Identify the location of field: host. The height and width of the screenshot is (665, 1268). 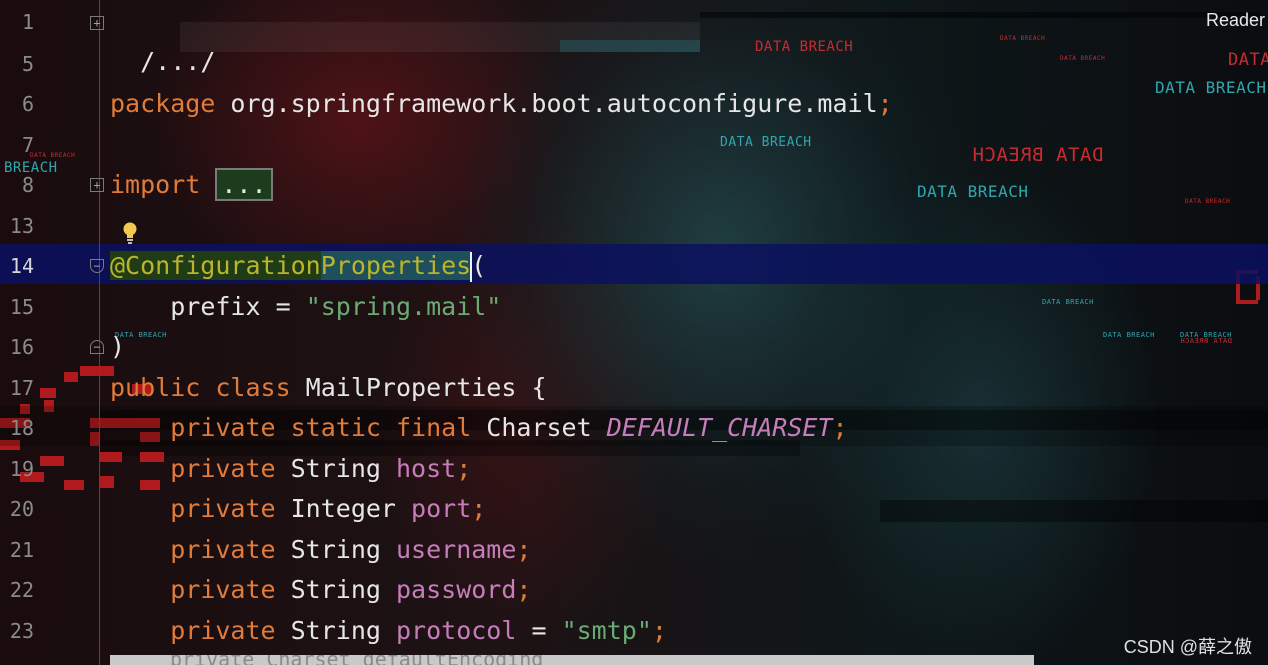
(426, 468).